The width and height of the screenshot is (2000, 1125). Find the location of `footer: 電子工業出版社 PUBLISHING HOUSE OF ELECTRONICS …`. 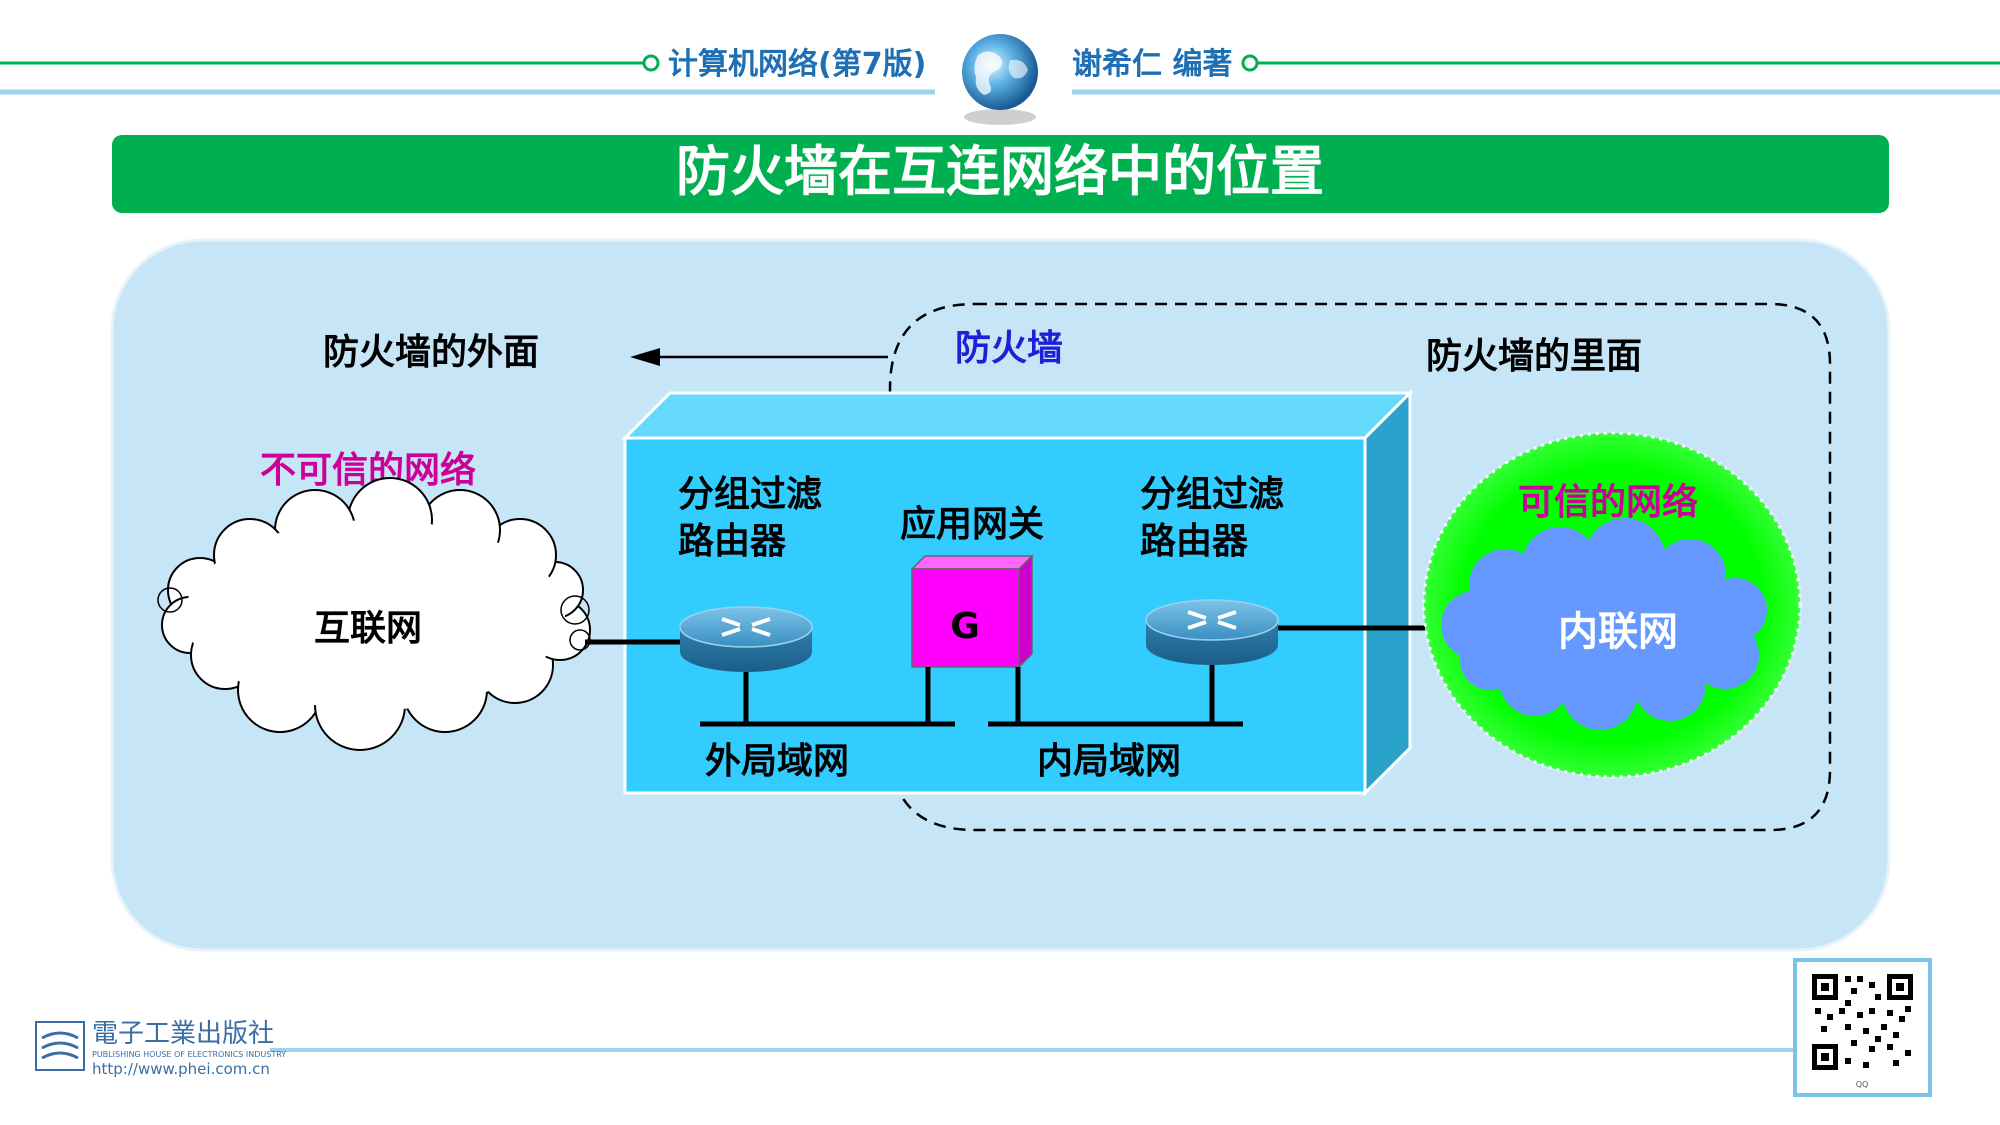

footer: 電子工業出版社 PUBLISHING HOUSE OF ELECTRONICS … is located at coordinates (983, 1027).